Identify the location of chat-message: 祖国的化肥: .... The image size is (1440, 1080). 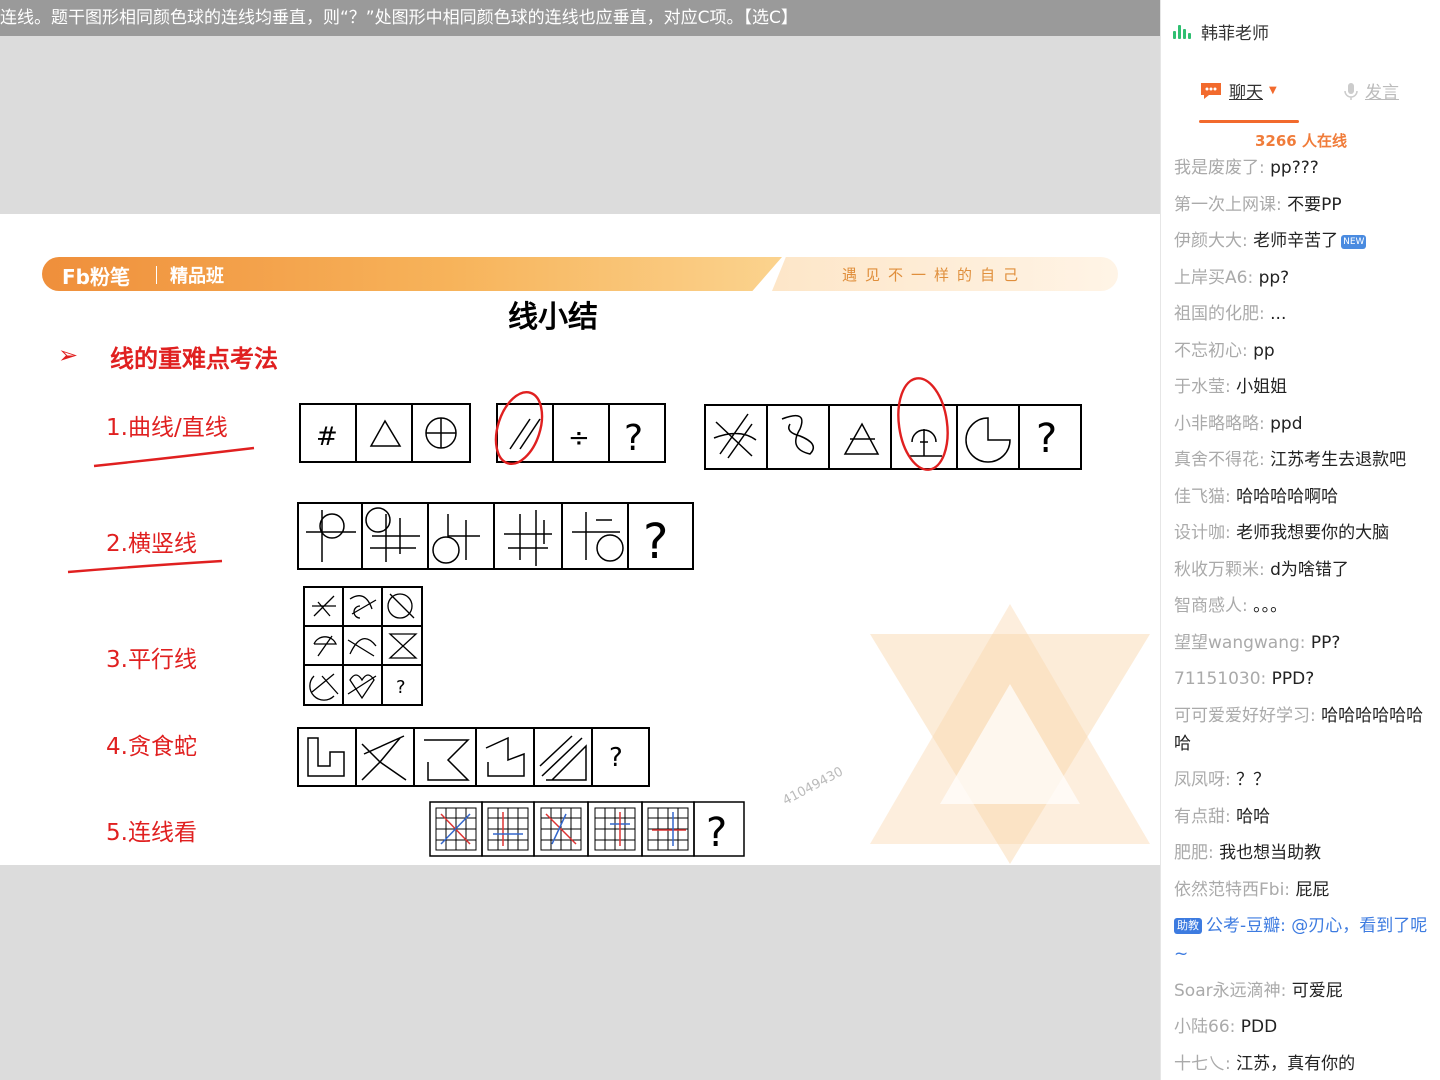
(1230, 314).